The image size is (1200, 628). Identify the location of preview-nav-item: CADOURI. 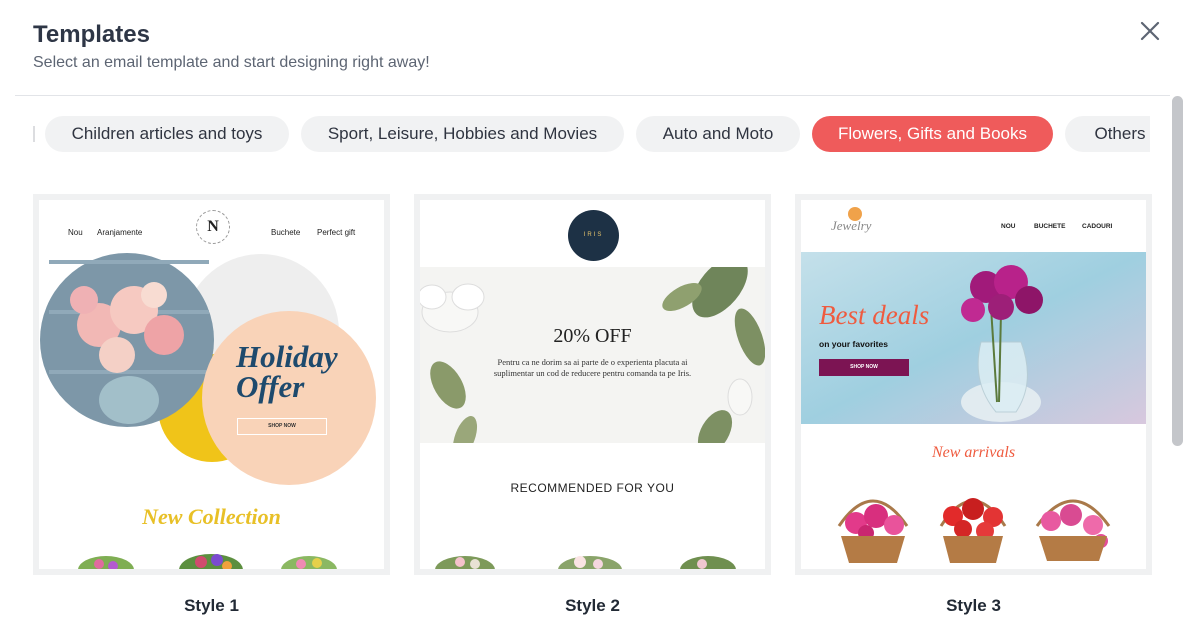
(1097, 226).